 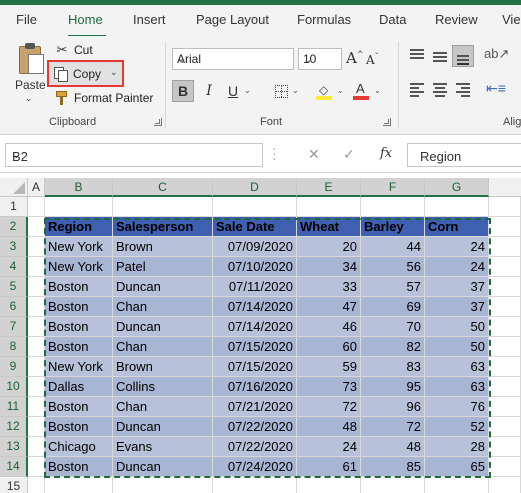 I want to click on table-cell: 20, so click(x=329, y=247).